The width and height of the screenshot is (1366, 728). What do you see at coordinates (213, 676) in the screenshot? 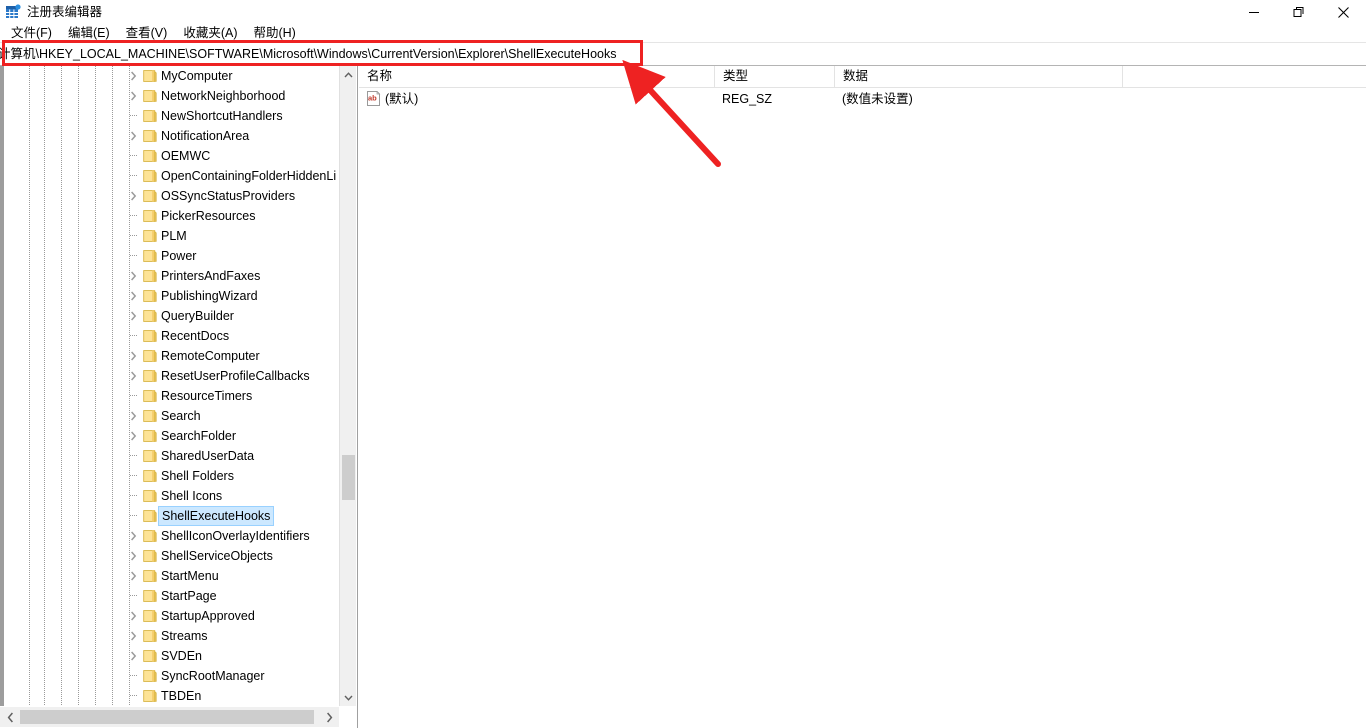
I see `tree-item-label: SyncRootManager` at bounding box center [213, 676].